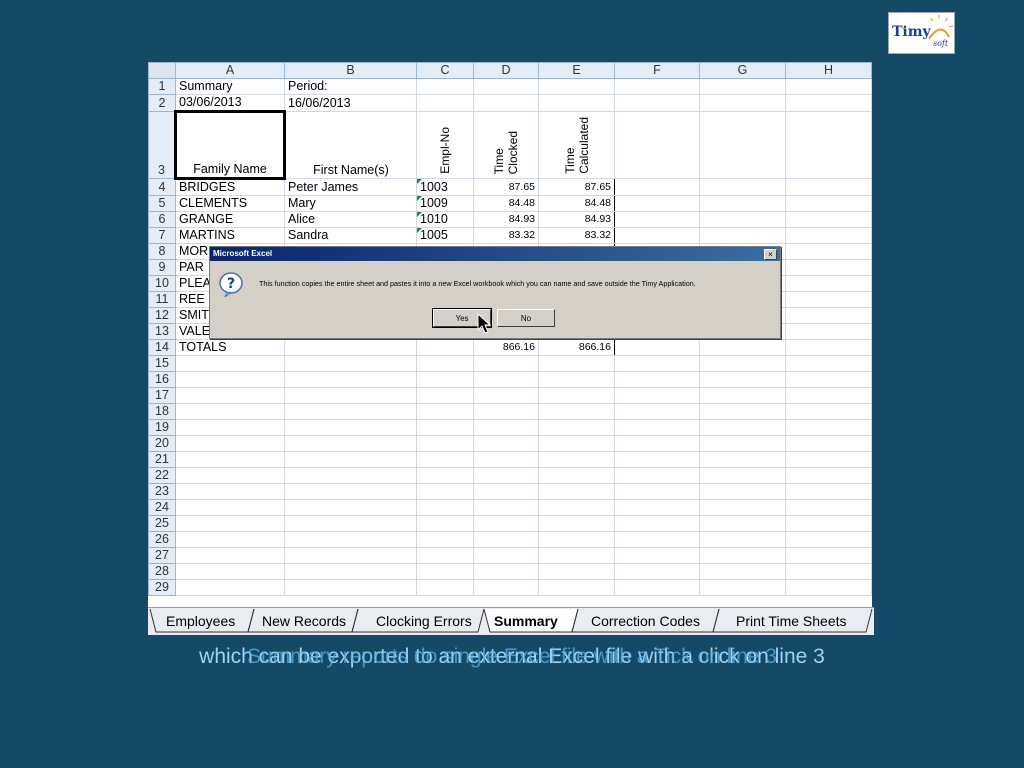 The height and width of the screenshot is (768, 1024). Describe the element at coordinates (445, 145) in the screenshot. I see `cell-c: Empl-No` at that location.